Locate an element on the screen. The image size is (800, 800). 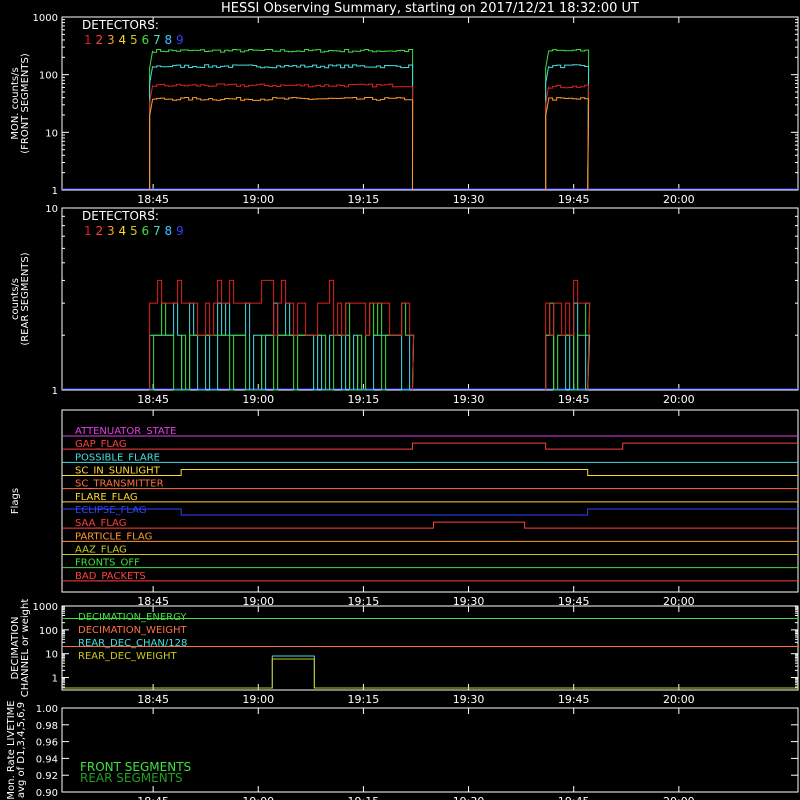
y-tick-label: 0.92 is located at coordinates (47, 776).